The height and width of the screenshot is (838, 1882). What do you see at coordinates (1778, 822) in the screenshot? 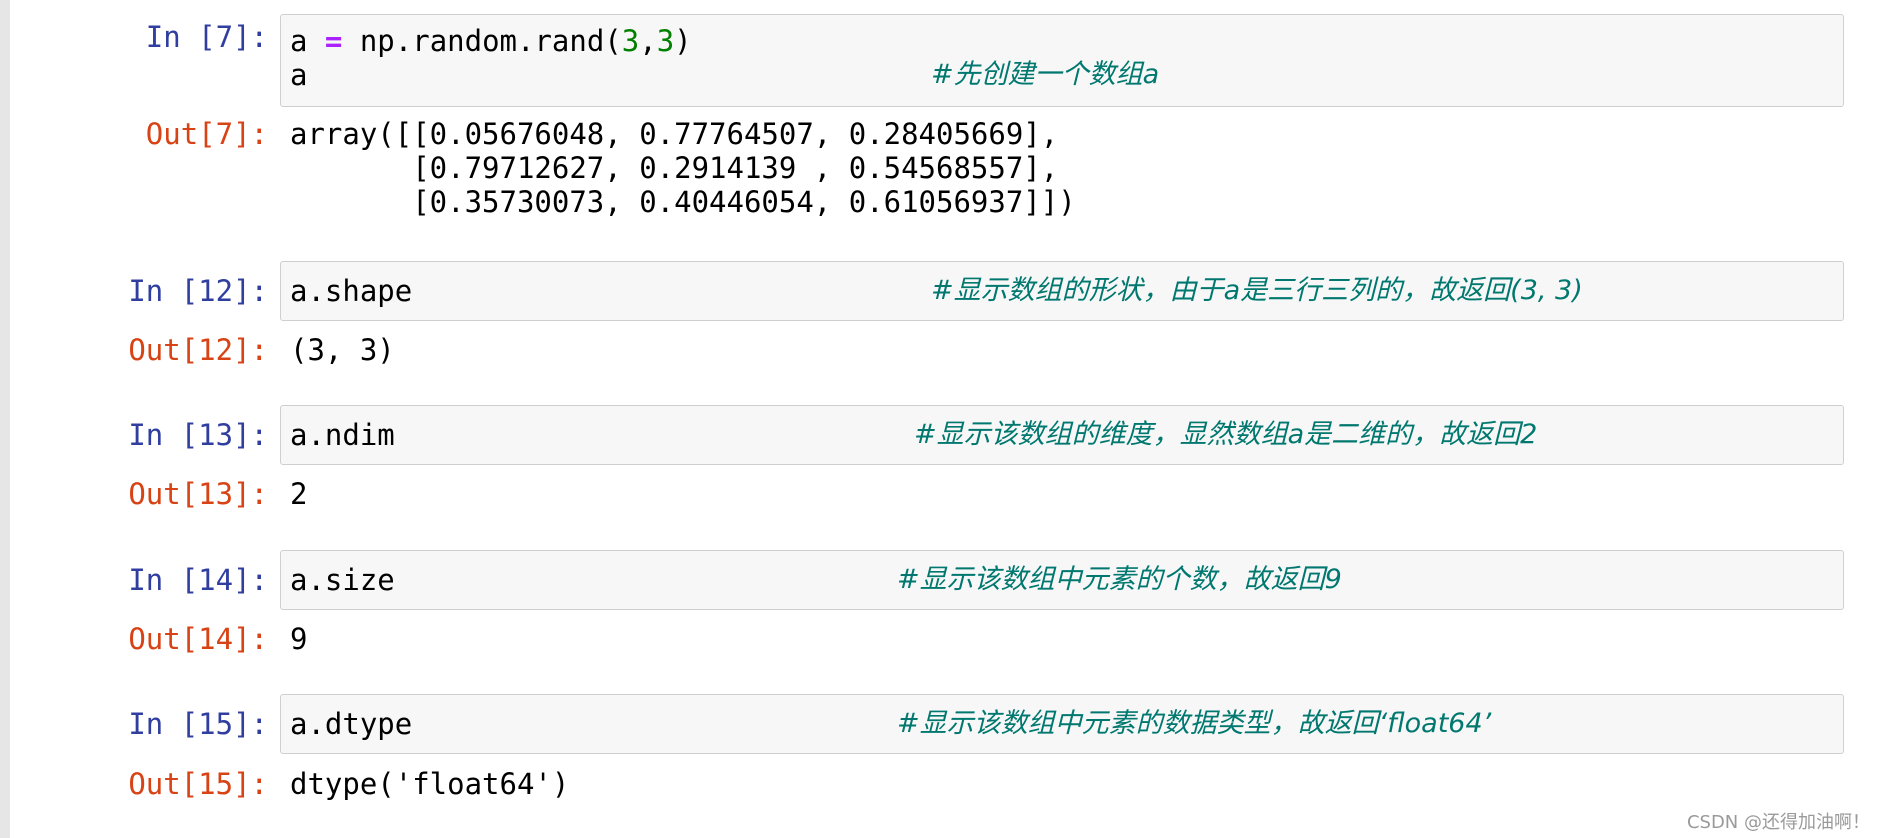
I see `watermark: CSDN @还得加油啊！` at bounding box center [1778, 822].